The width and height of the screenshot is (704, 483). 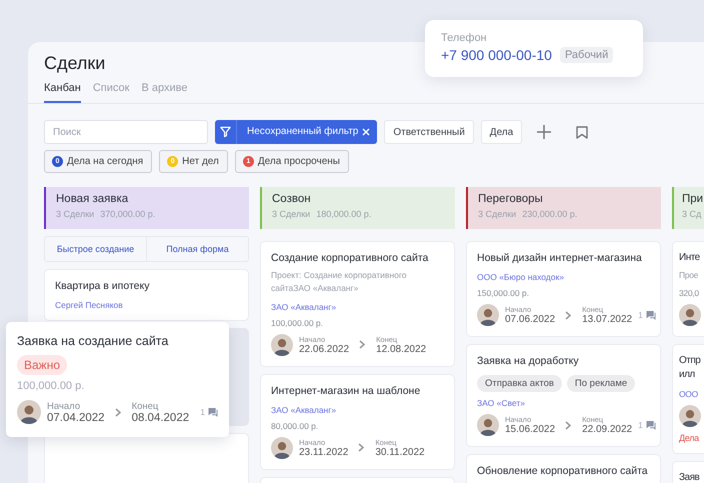 I want to click on filter-label: Несохраненный фильтр, so click(x=303, y=132).